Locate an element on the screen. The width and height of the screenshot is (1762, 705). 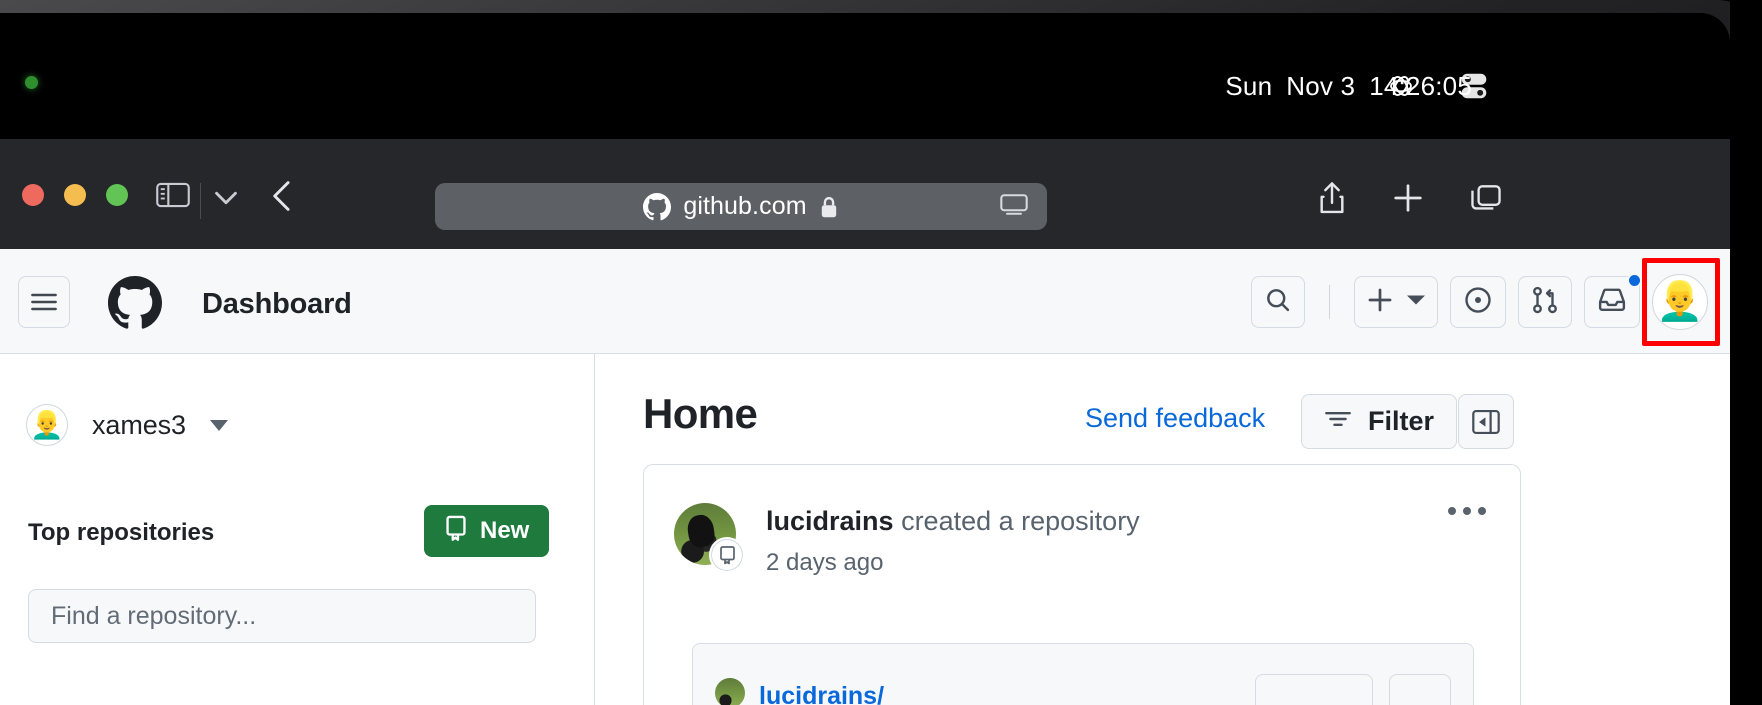
address-bar-url: github.com is located at coordinates (745, 206).